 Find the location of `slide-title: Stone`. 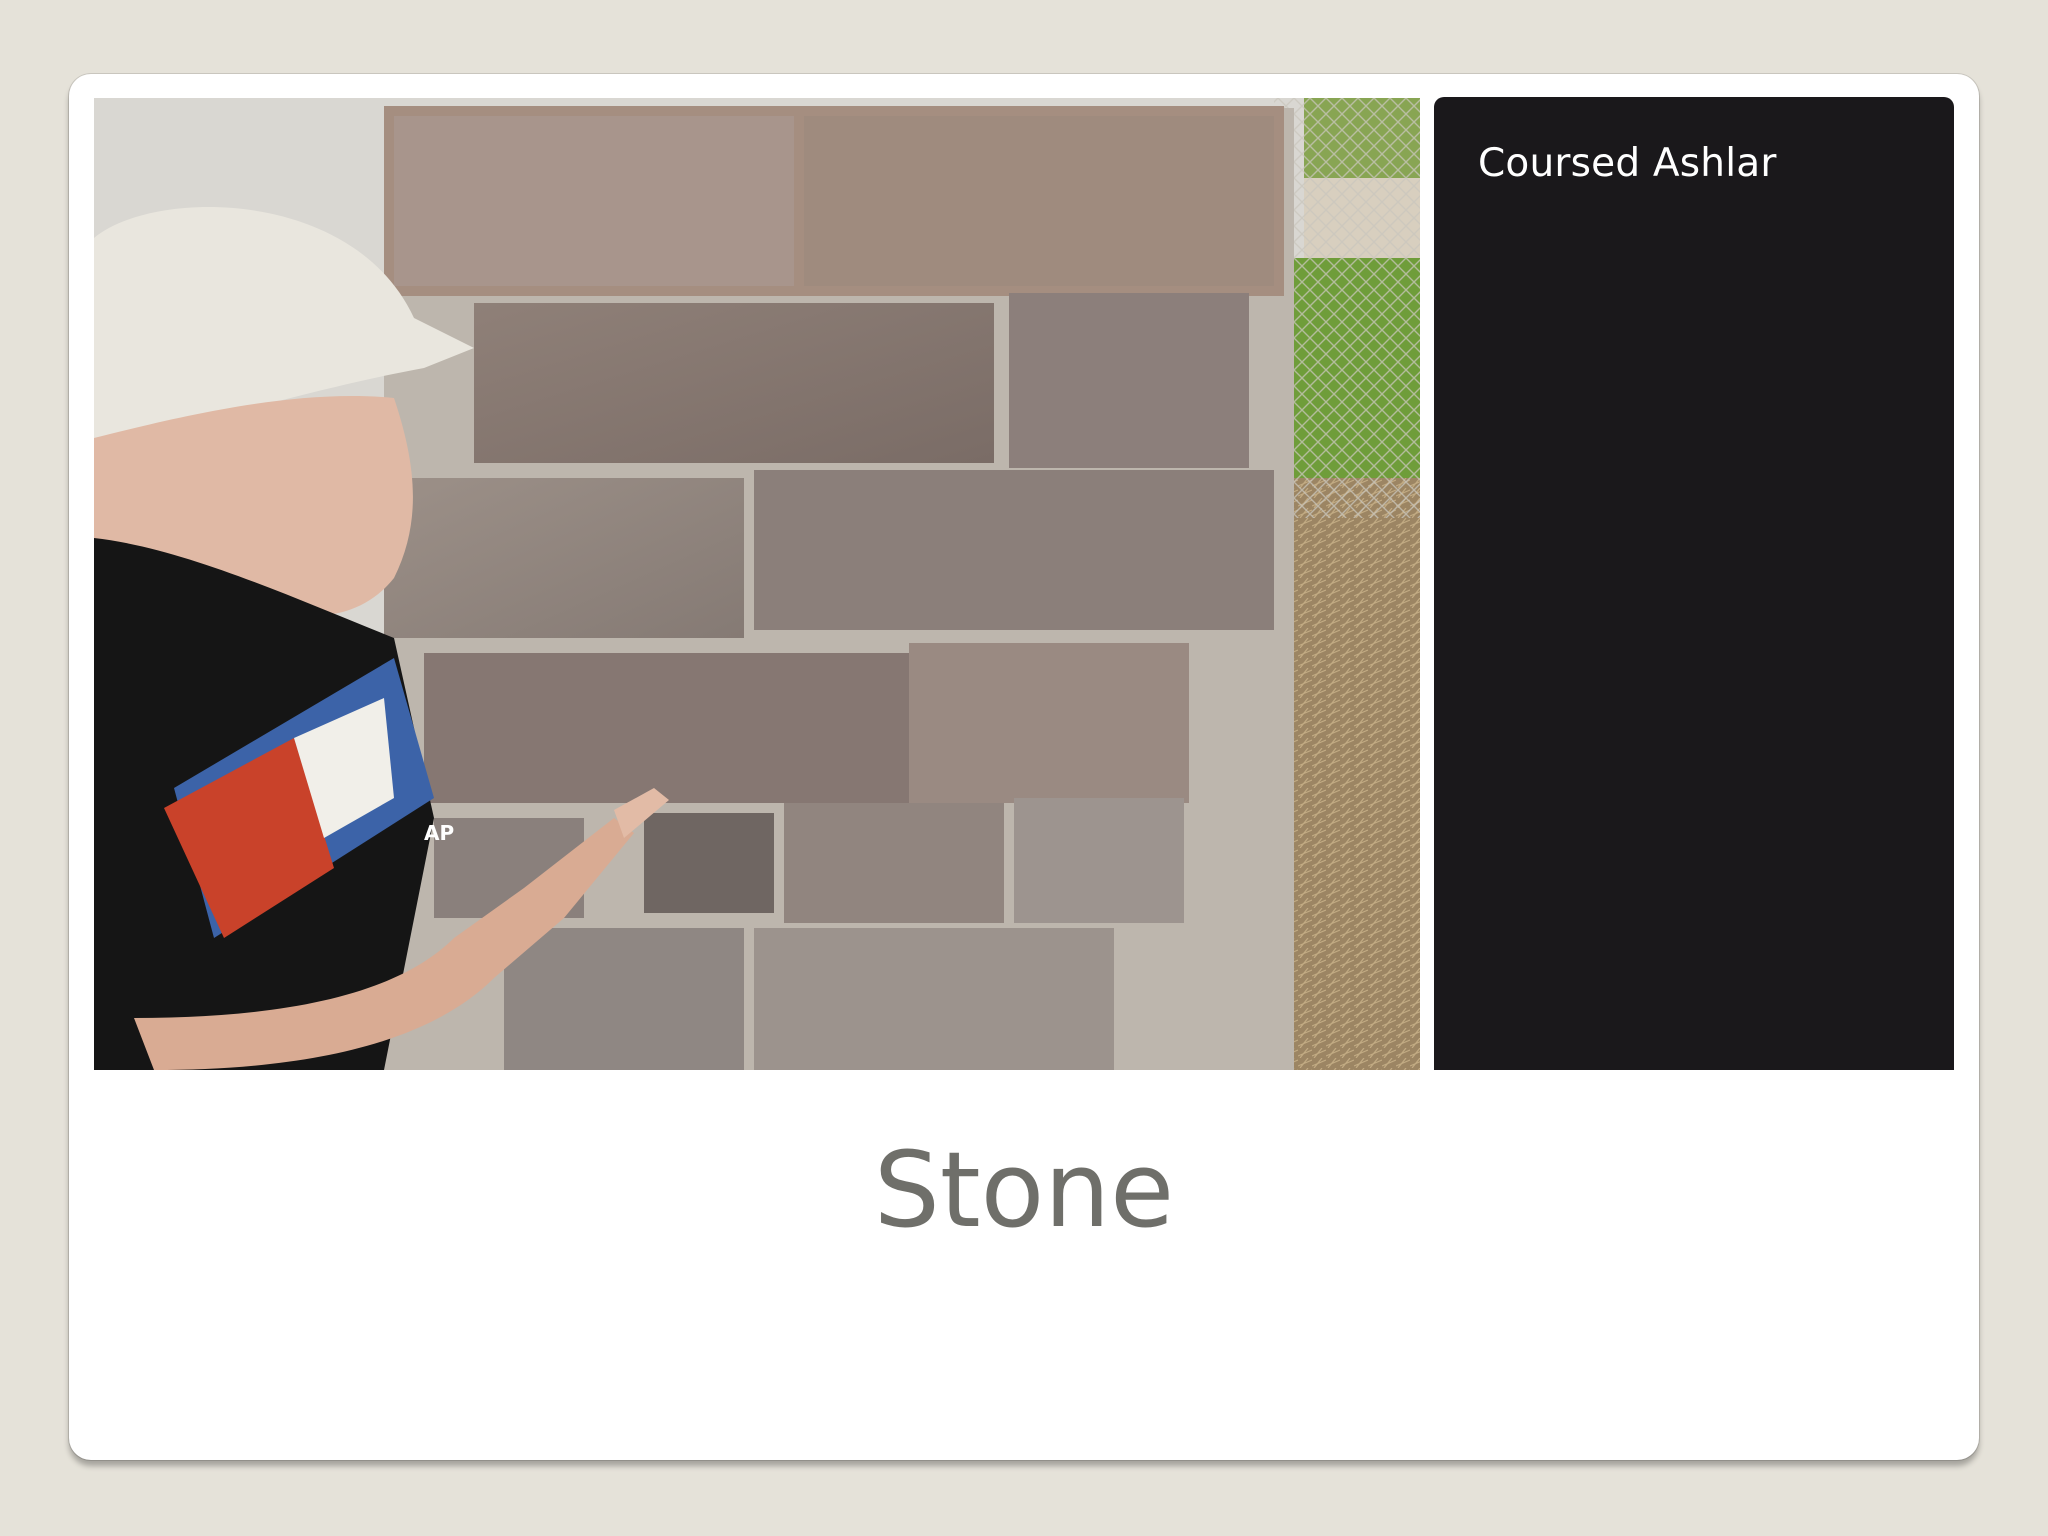

slide-title: Stone is located at coordinates (1024, 1190).